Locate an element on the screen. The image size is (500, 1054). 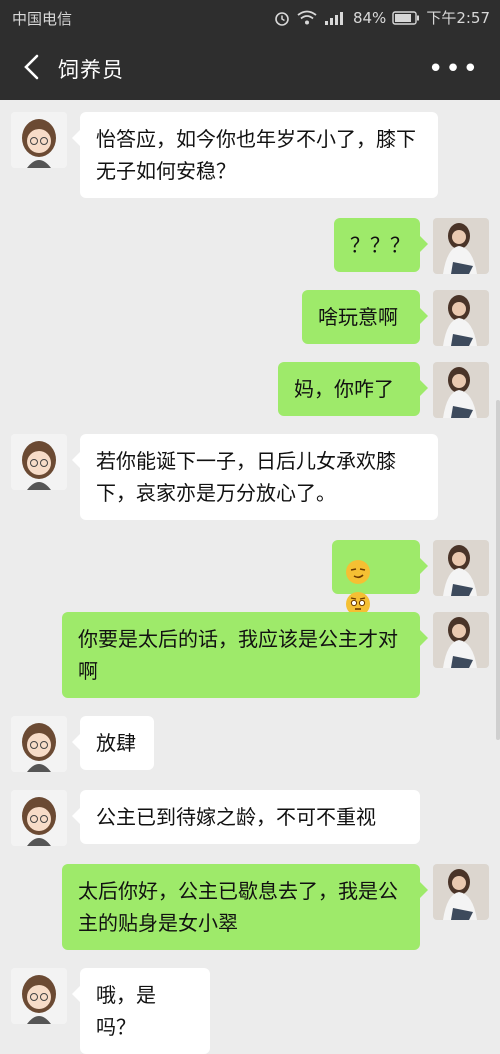
status-bar: 中国电信 84% 下午2:57 is located at coordinates (250, 17).